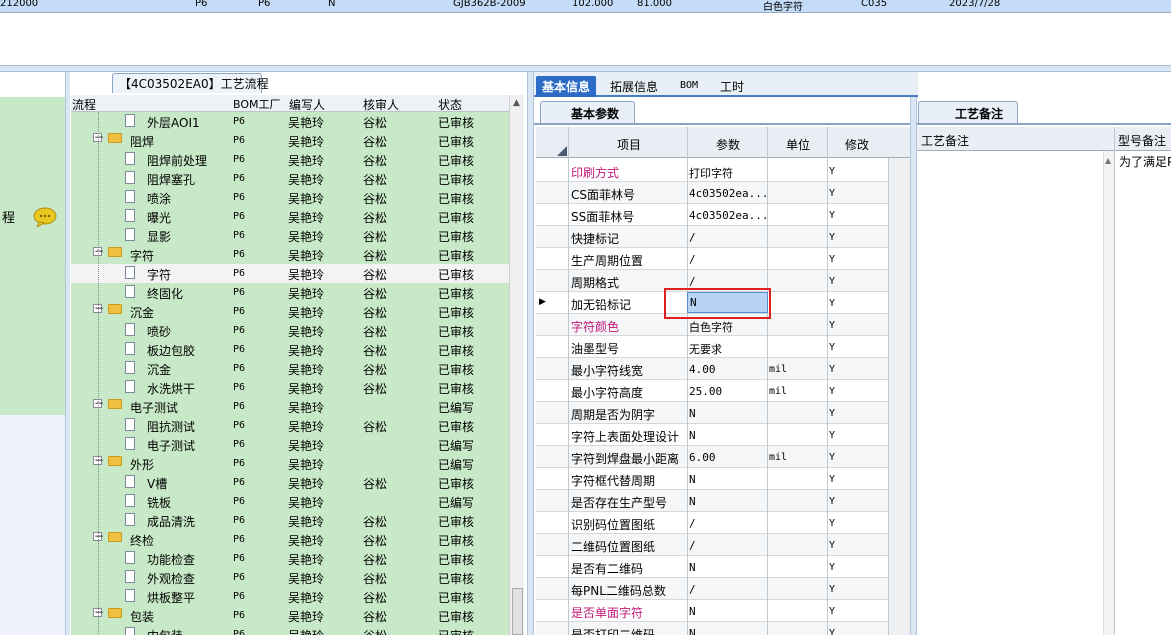  Describe the element at coordinates (290, 406) in the screenshot. I see `tree-row: − 电子测试 P6 吴艳玲 已编写` at that location.